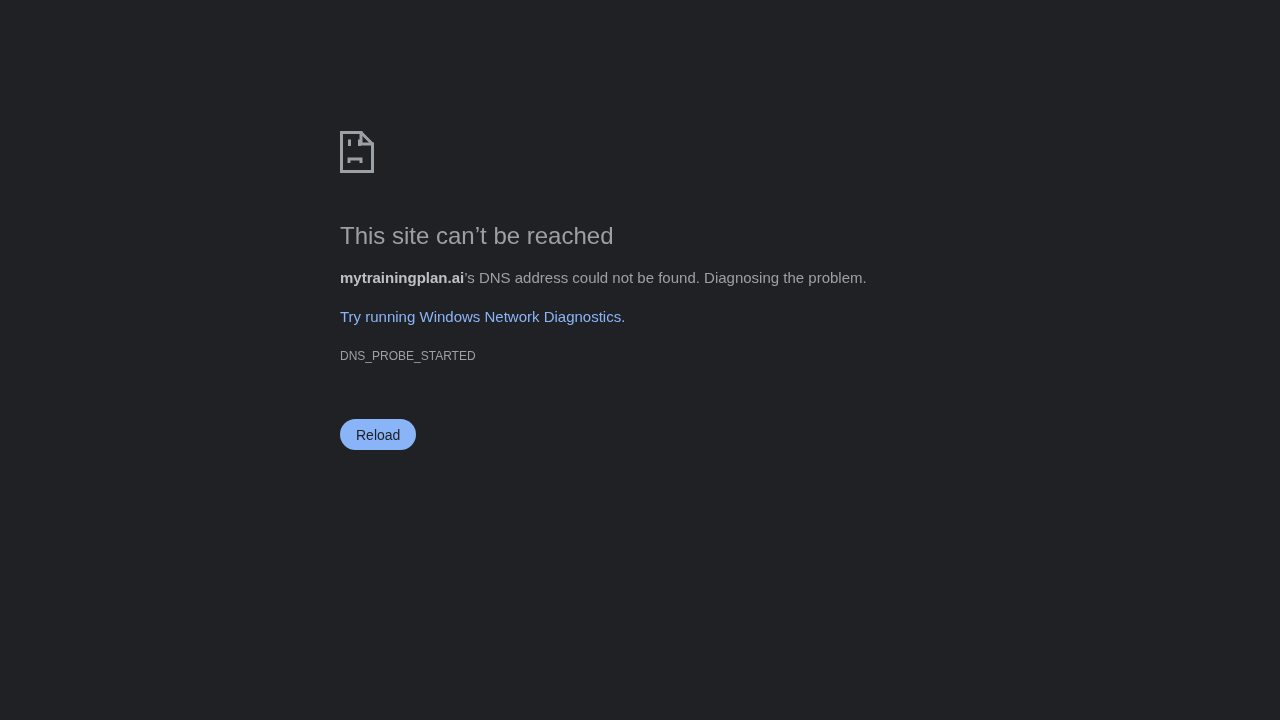 Image resolution: width=1280 pixels, height=720 pixels. I want to click on sad-page-icon, so click(357, 152).